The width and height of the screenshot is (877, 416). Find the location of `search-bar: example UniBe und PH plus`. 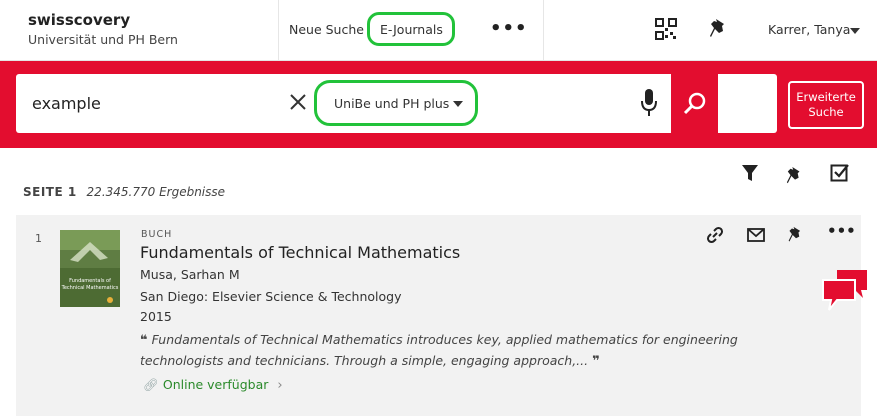

search-bar: example UniBe und PH plus is located at coordinates (396, 103).